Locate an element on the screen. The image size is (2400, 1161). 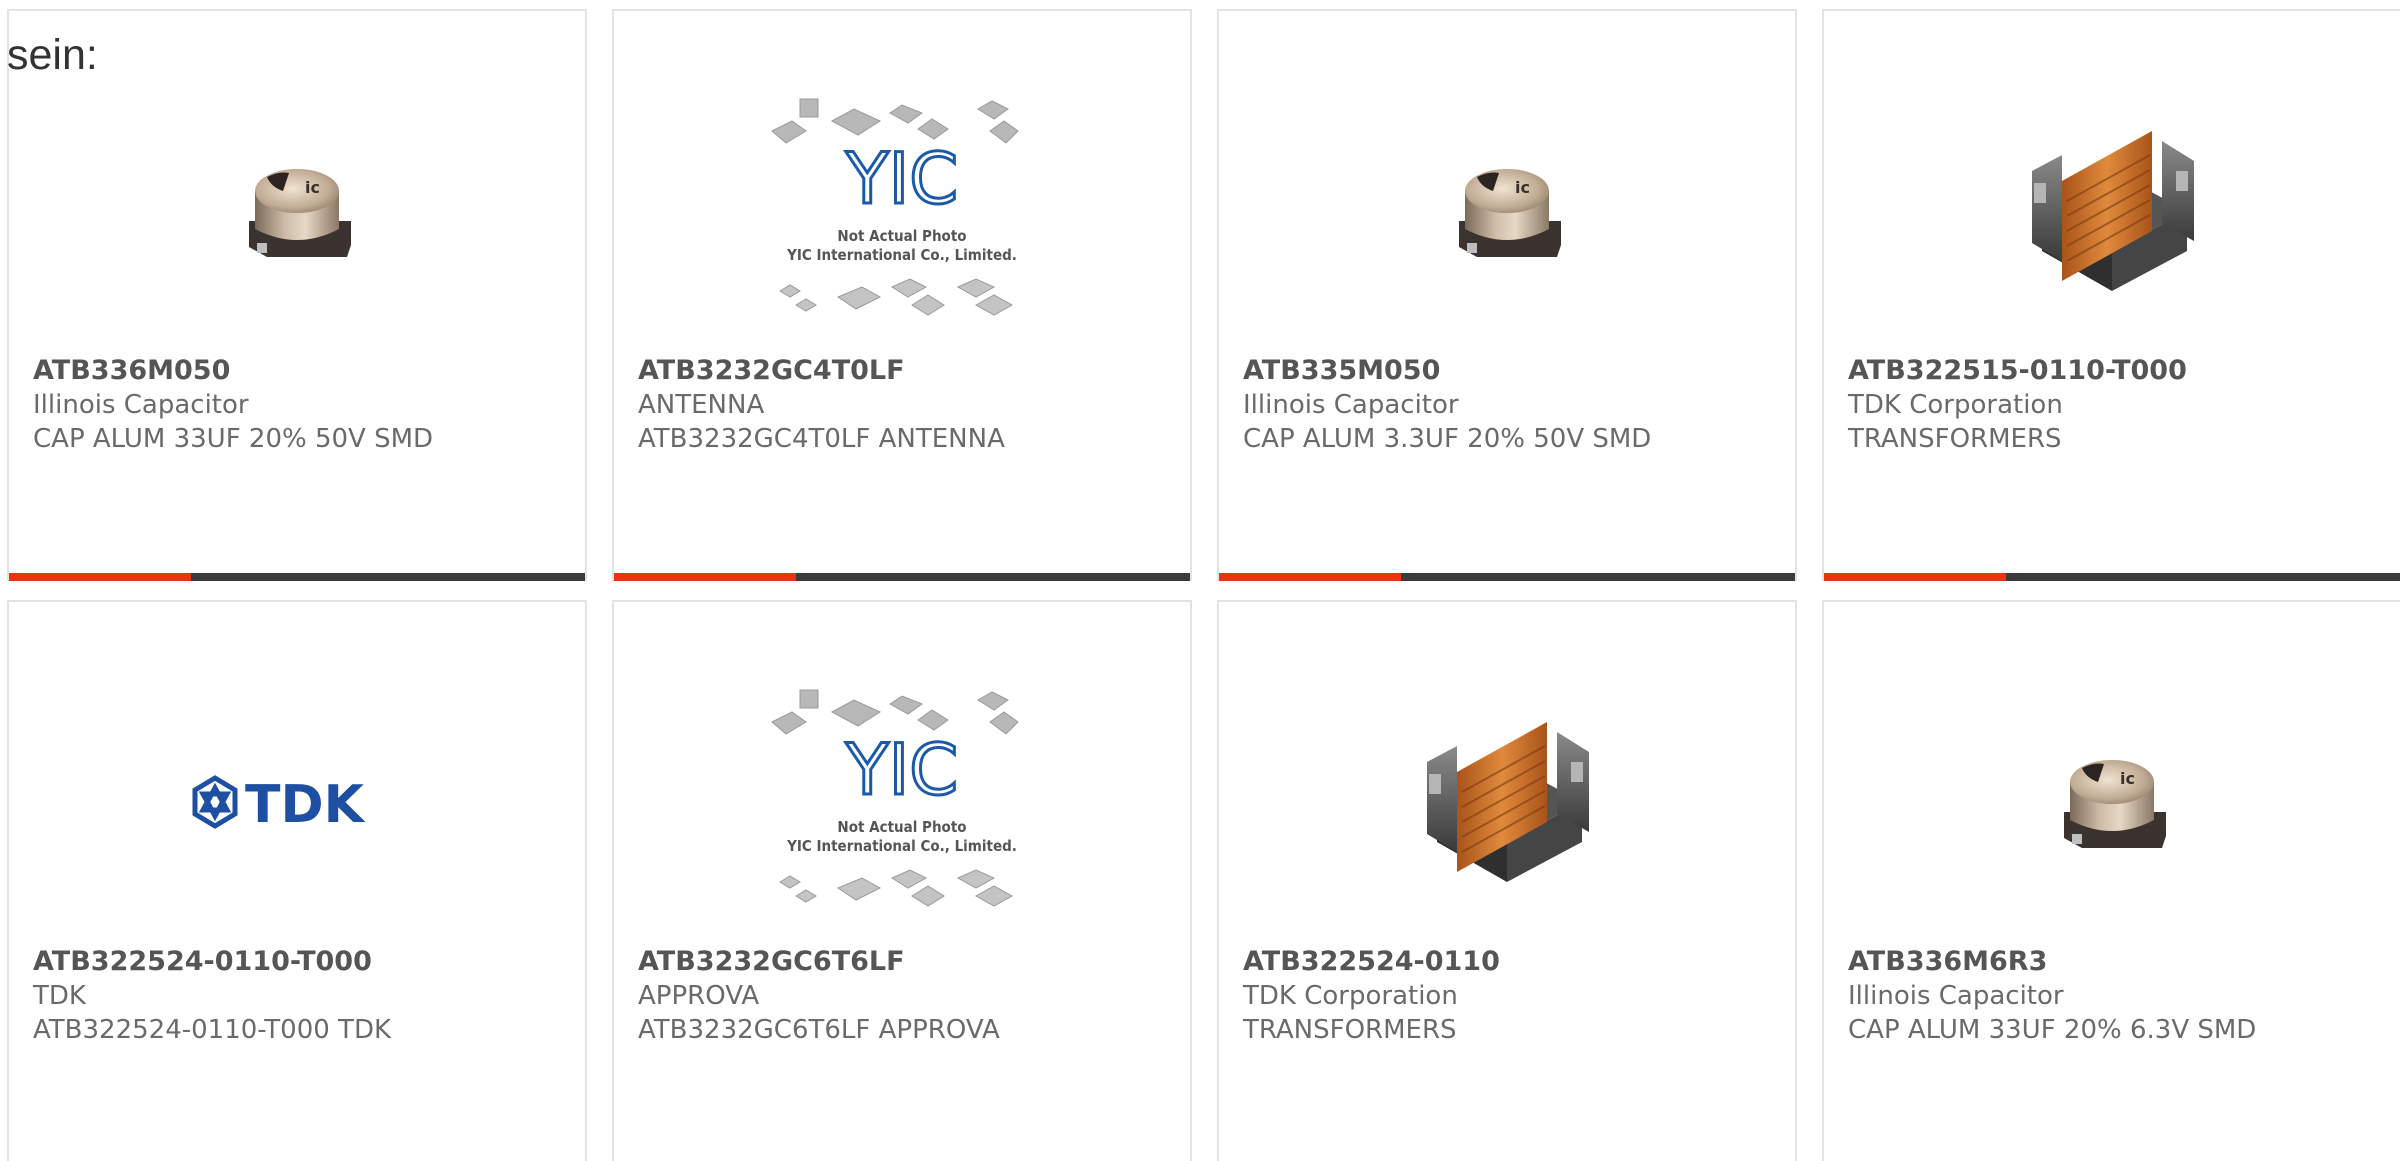
part-number-link: ATB335M050 is located at coordinates (1511, 371).